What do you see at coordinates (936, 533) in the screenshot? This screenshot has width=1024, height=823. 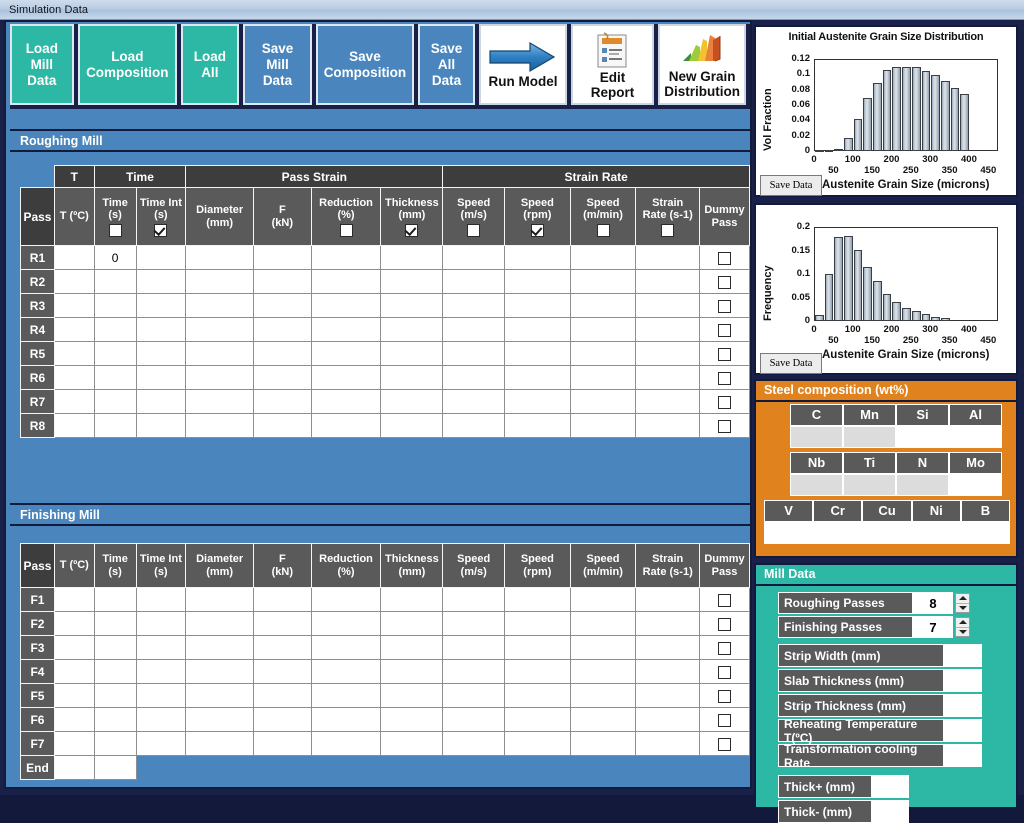 I see `steel-element-input-Ni` at bounding box center [936, 533].